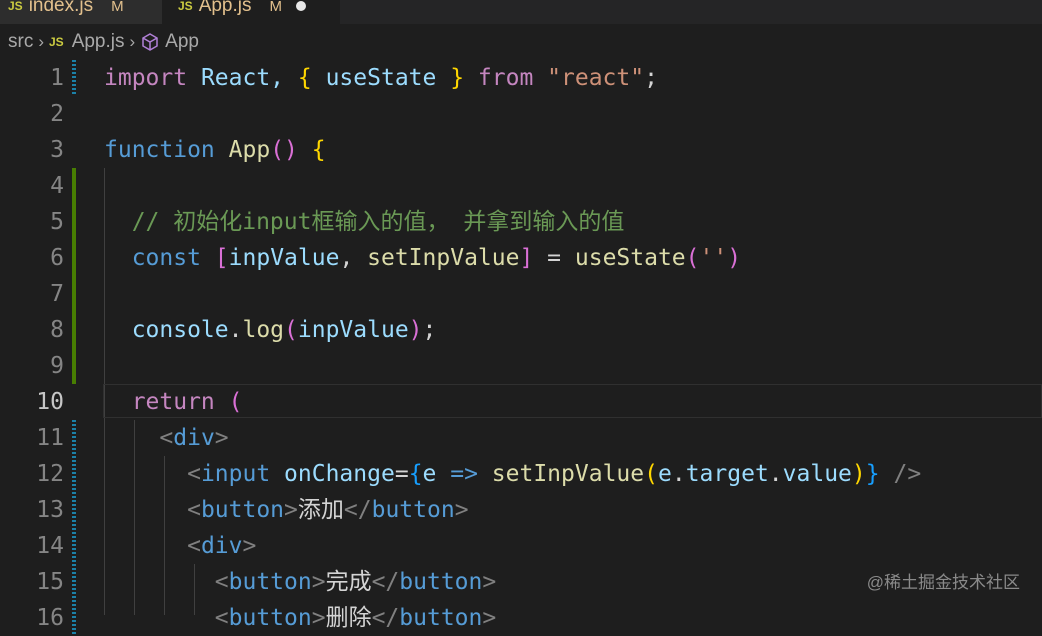 Image resolution: width=1042 pixels, height=636 pixels. What do you see at coordinates (57, 366) in the screenshot?
I see `line-number: 9` at bounding box center [57, 366].